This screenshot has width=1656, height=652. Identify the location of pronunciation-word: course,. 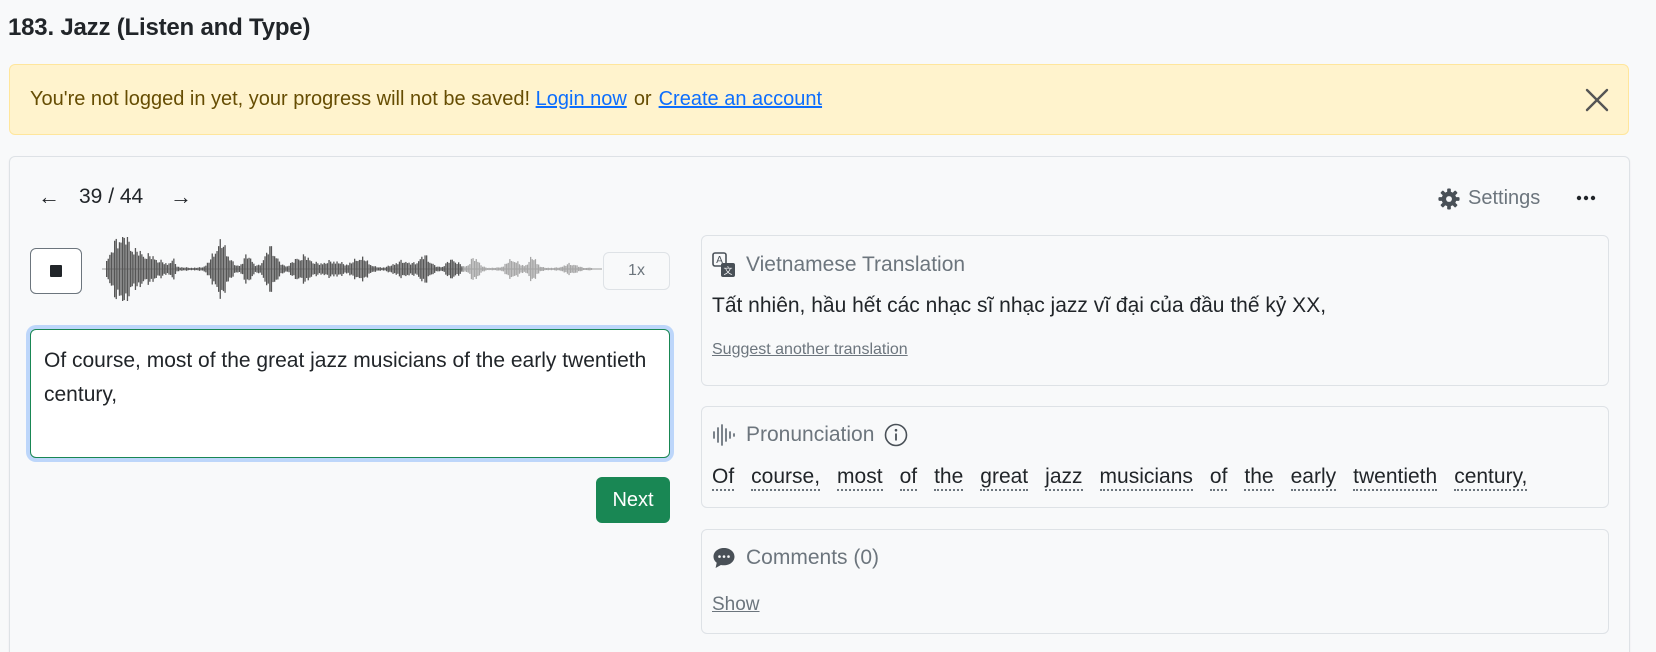
(786, 478).